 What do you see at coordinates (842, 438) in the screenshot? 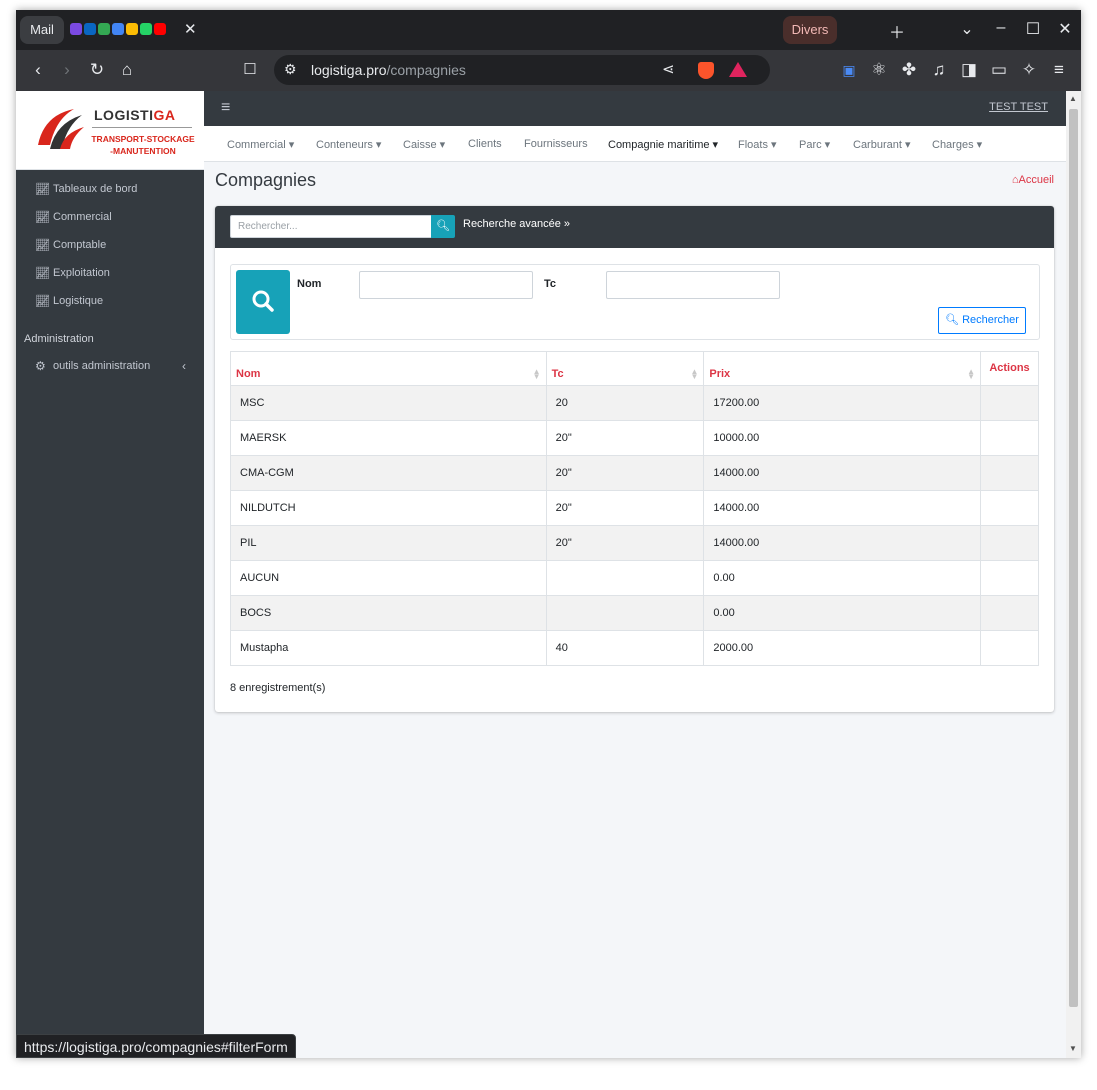
I see `cell-prix: 10000.00` at bounding box center [842, 438].